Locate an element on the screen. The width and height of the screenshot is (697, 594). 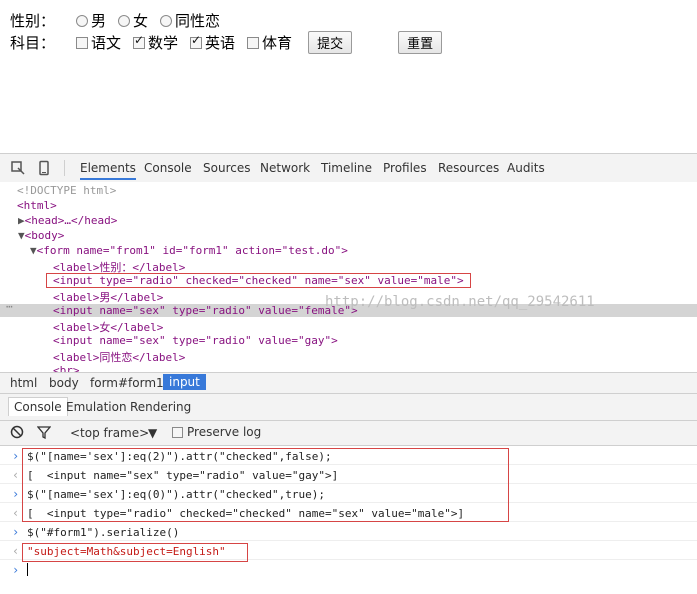
console-line: ‹ "subject=Math&subject=English" is located at coordinates (348, 550).